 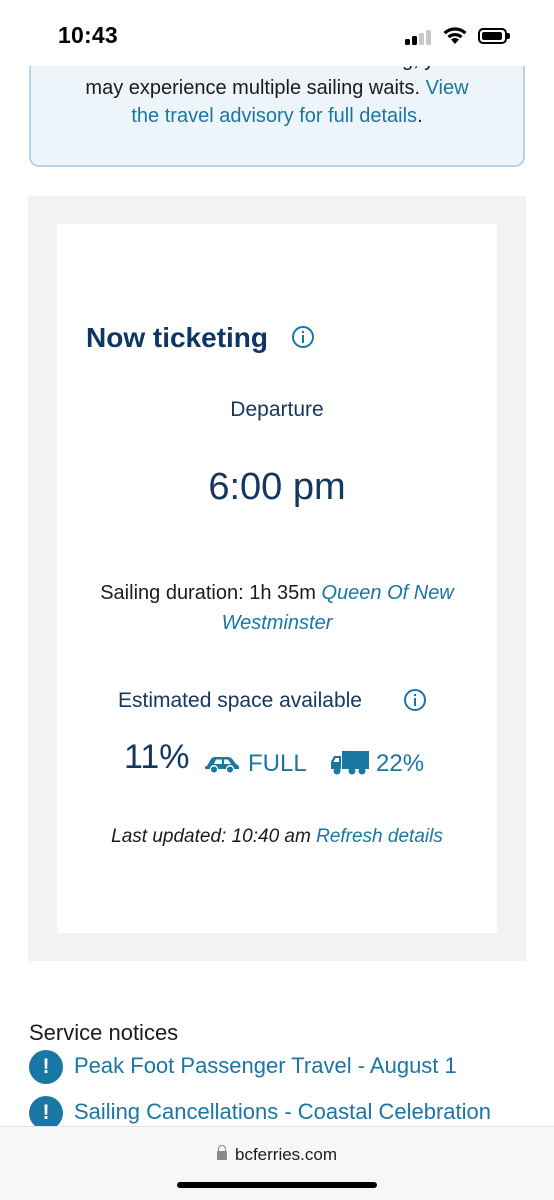 What do you see at coordinates (420, 116) in the screenshot?
I see `advisory-end: .` at bounding box center [420, 116].